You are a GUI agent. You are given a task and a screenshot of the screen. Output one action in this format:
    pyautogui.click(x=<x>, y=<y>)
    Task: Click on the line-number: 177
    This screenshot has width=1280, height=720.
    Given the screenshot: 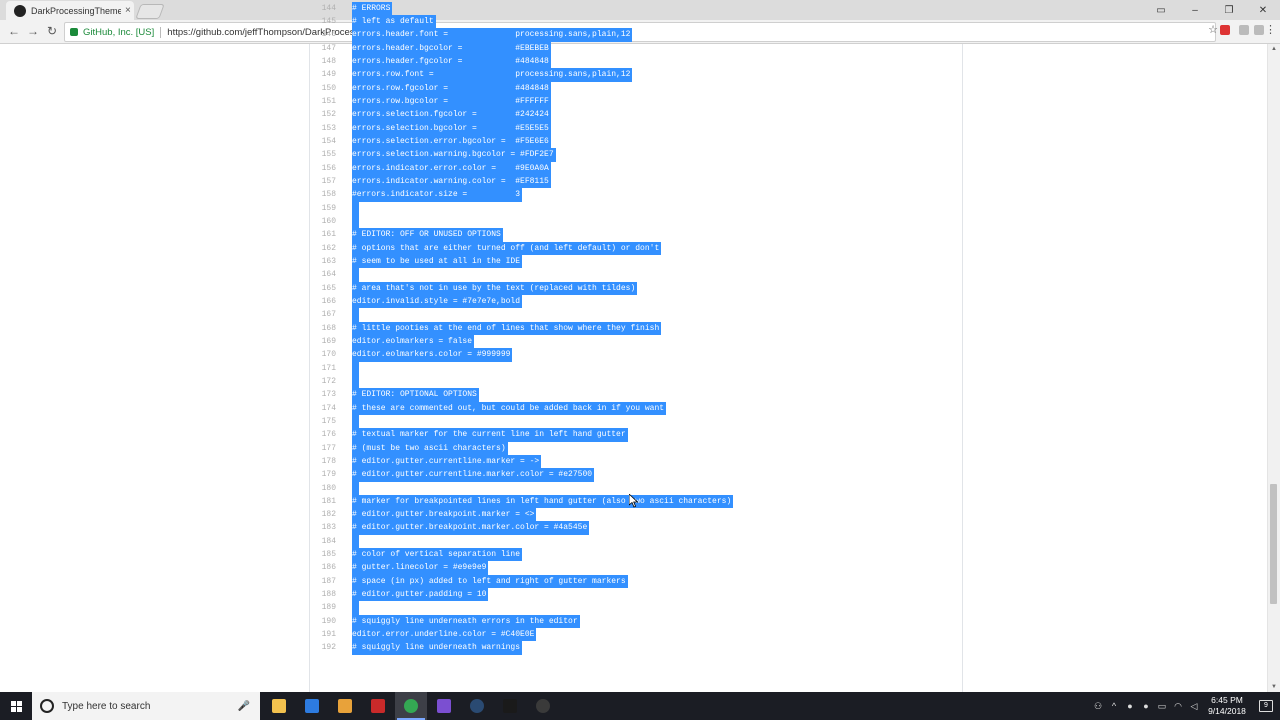 What is the action you would take?
    pyautogui.click(x=323, y=448)
    